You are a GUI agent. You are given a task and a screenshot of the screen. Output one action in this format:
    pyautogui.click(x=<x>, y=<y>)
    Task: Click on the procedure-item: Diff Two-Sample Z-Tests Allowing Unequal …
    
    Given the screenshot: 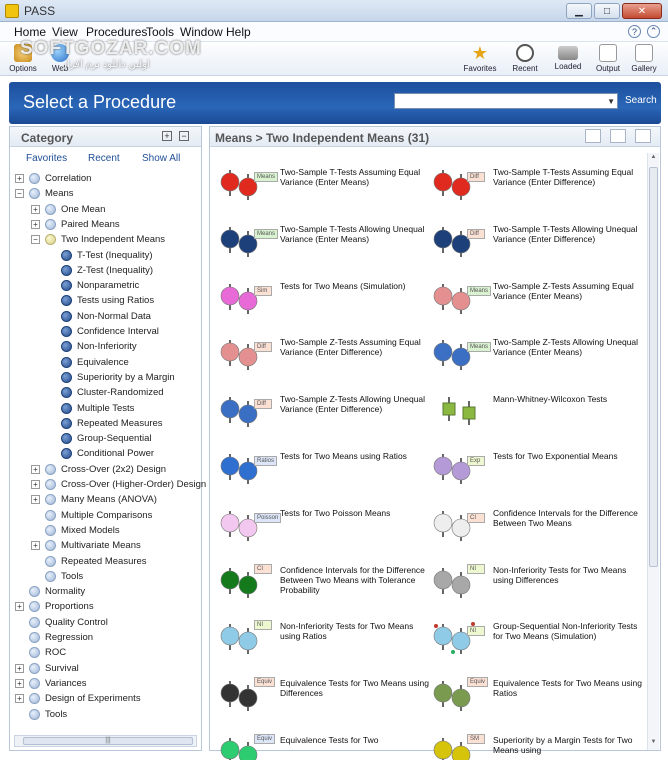 What is the action you would take?
    pyautogui.click(x=325, y=416)
    